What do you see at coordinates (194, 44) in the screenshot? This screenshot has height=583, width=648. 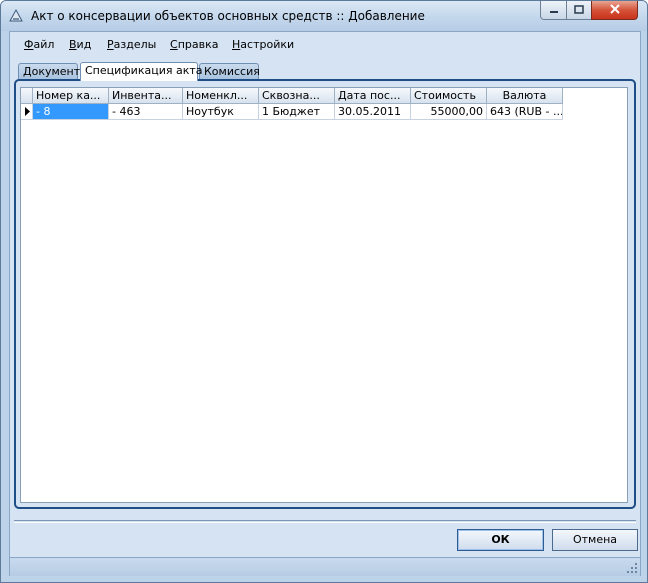 I see `menu-help: Справка` at bounding box center [194, 44].